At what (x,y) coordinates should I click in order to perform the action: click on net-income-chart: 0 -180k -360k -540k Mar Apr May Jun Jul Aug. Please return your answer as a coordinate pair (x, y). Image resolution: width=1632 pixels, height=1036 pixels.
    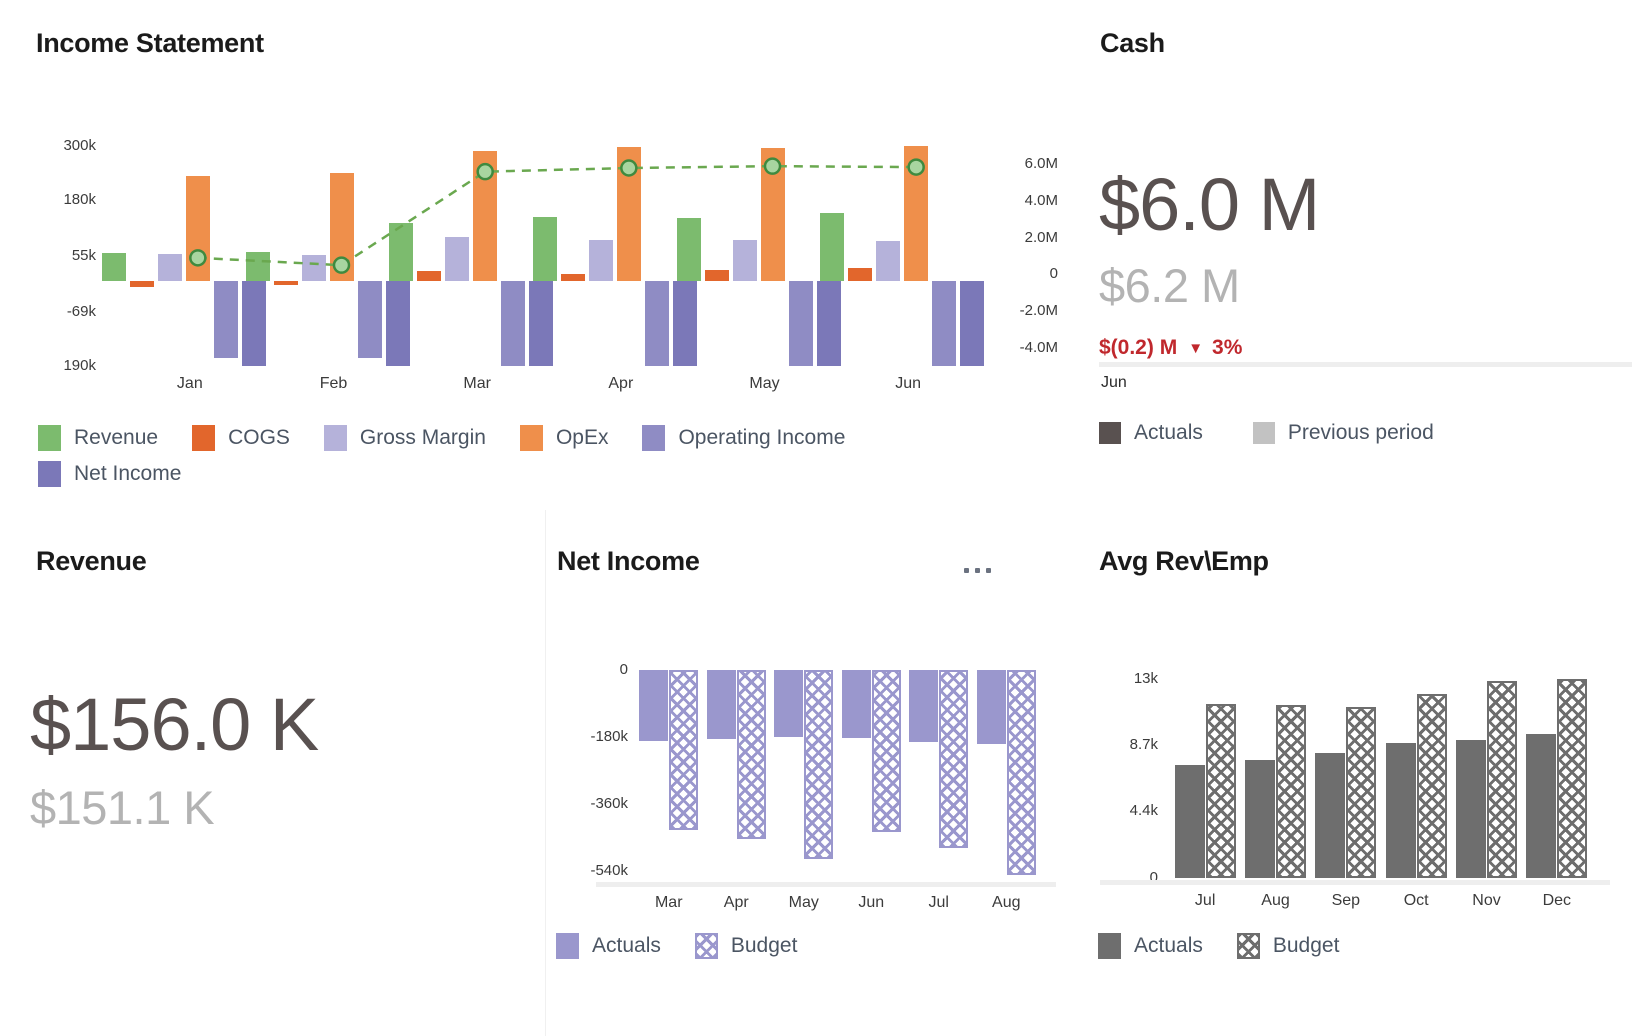
    Looking at the image, I should click on (818, 780).